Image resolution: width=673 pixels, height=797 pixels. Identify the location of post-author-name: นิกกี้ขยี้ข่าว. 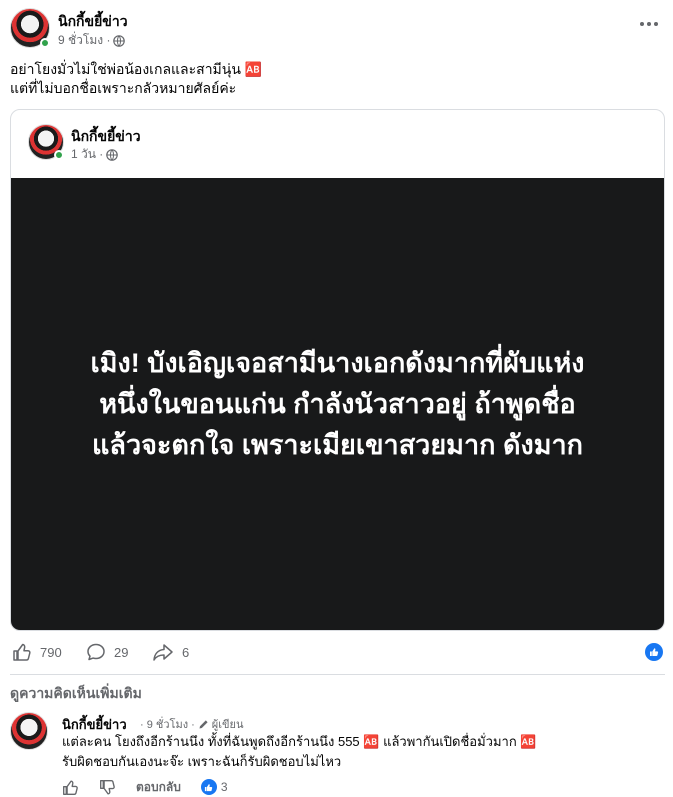
(93, 22).